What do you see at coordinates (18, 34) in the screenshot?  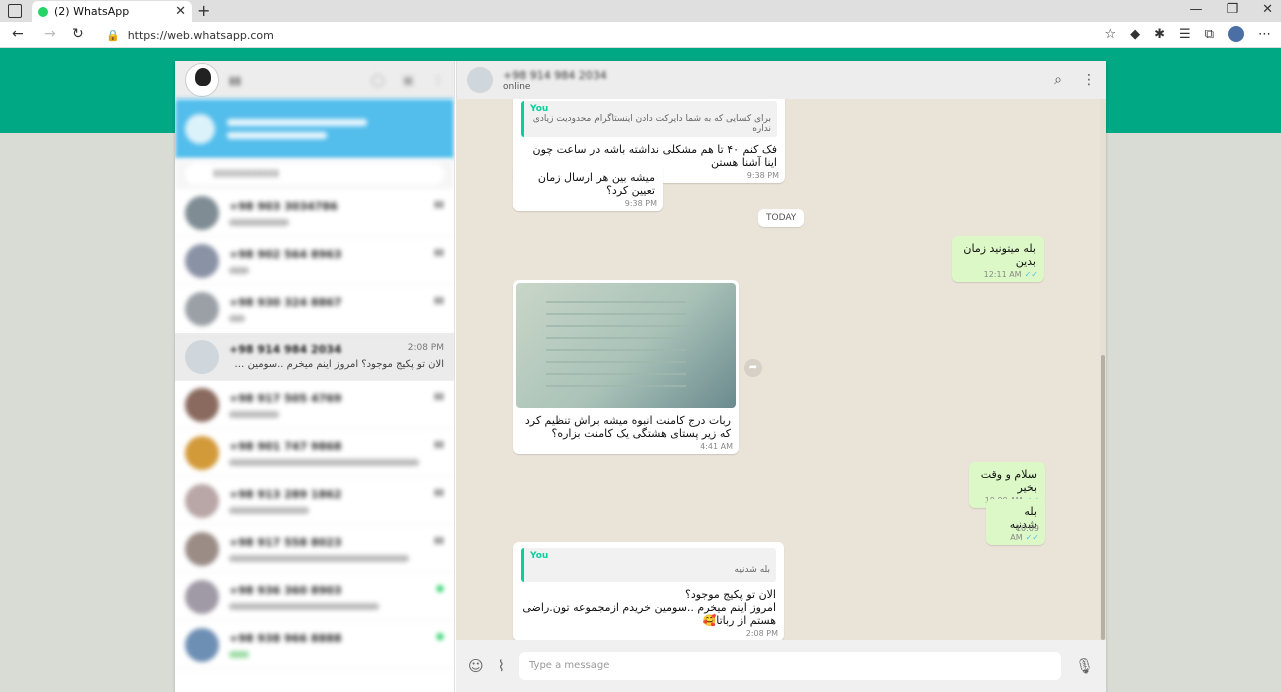 I see `back-icon: ←` at bounding box center [18, 34].